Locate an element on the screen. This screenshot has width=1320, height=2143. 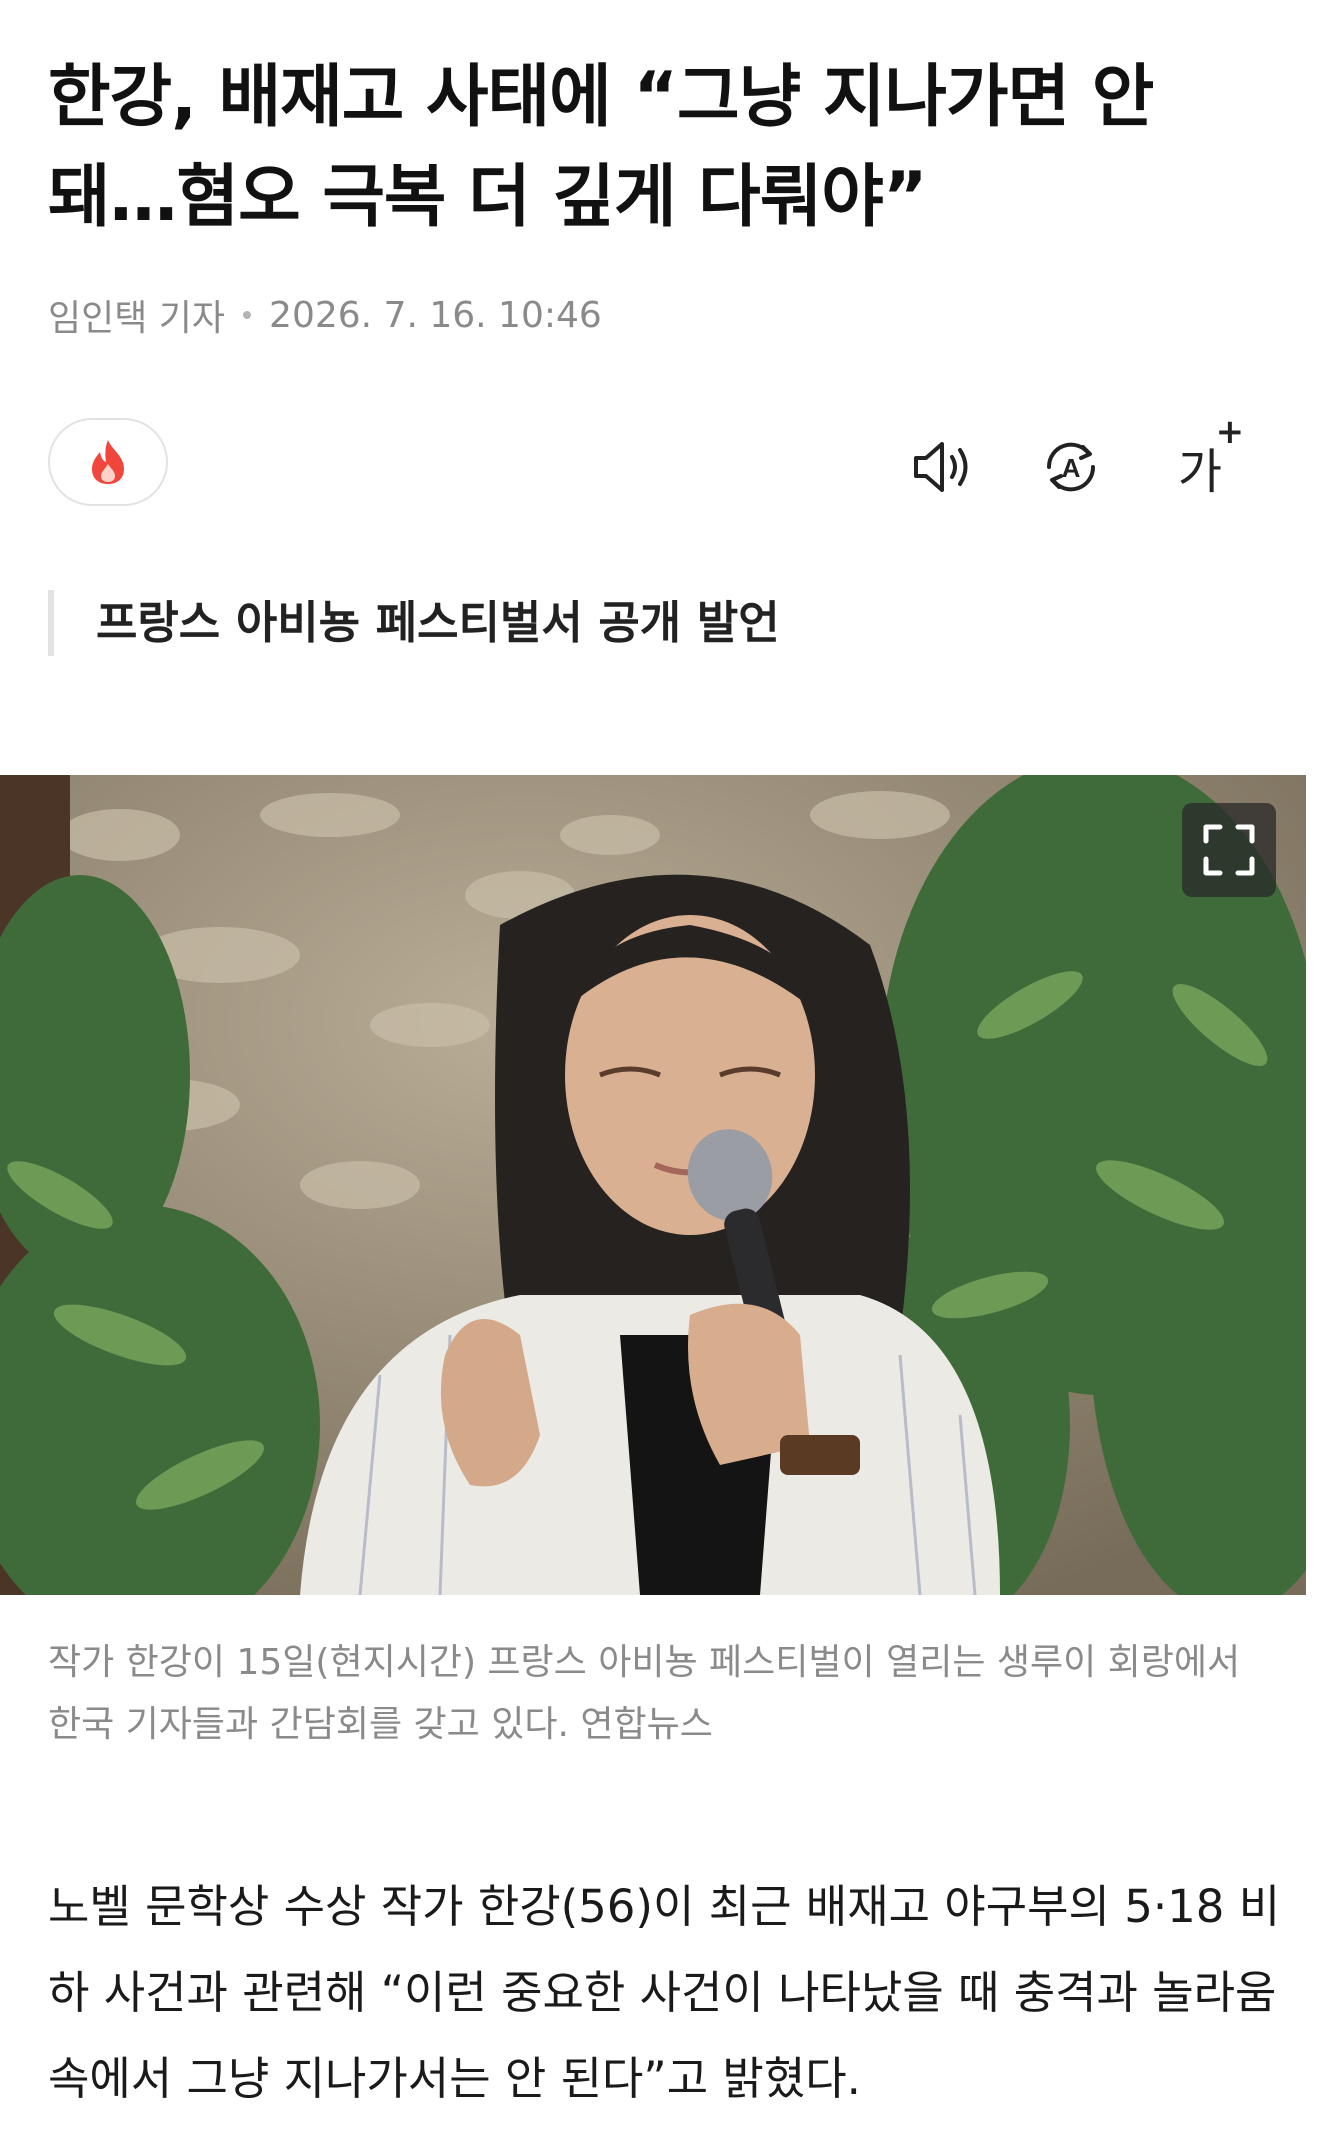
fire-icon is located at coordinates (108, 462).